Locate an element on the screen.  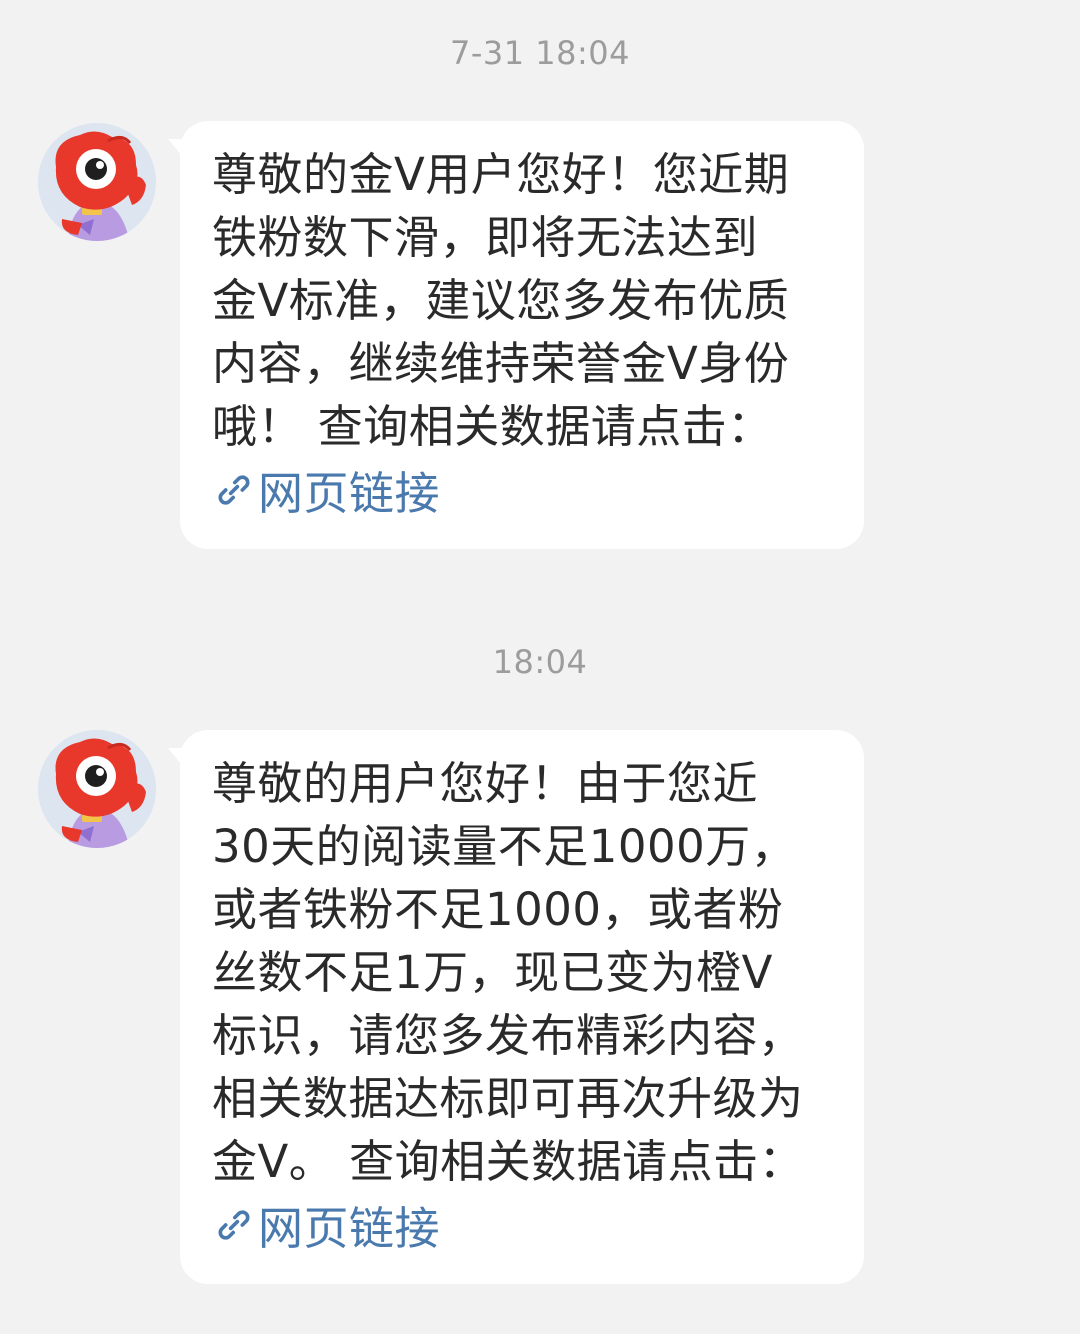
timestamp: 7-31 18:04 is located at coordinates (539, 53).